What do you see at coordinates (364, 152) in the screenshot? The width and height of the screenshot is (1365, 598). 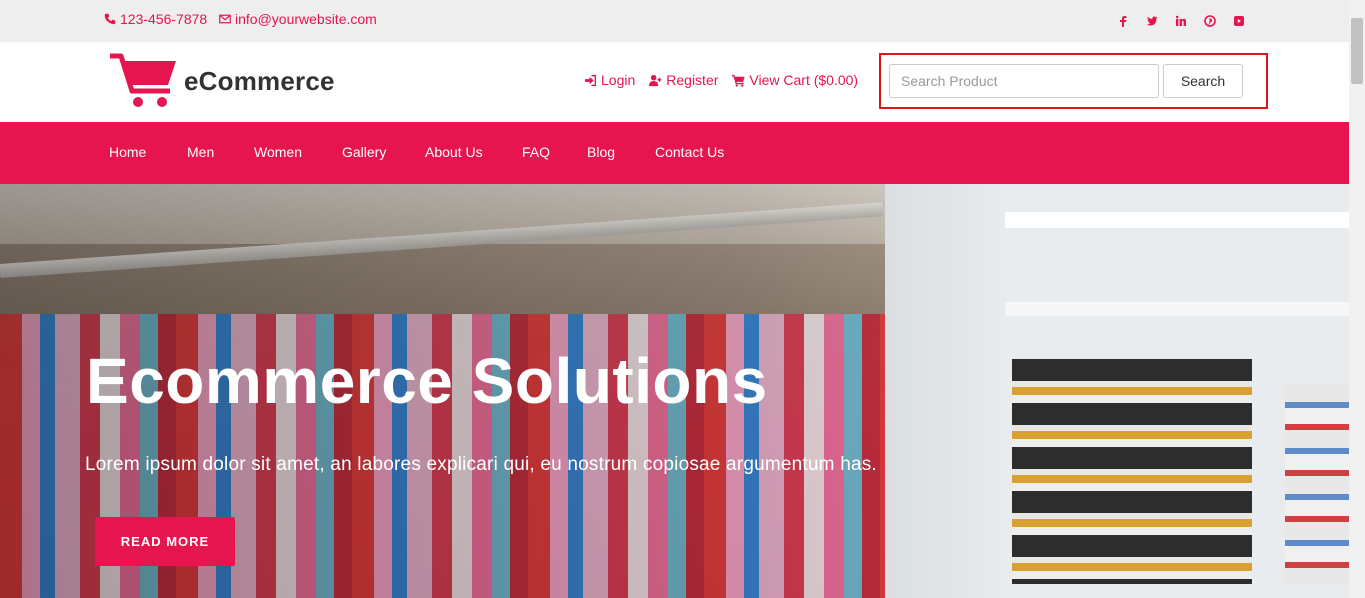 I see `nav-gallery: Gallery` at bounding box center [364, 152].